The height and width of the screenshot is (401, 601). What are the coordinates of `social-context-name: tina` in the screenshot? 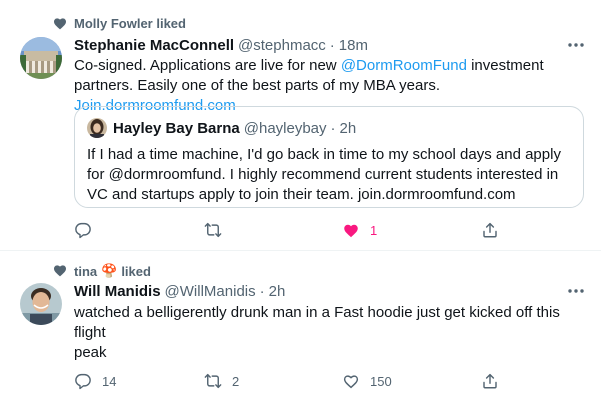 It's located at (85, 271).